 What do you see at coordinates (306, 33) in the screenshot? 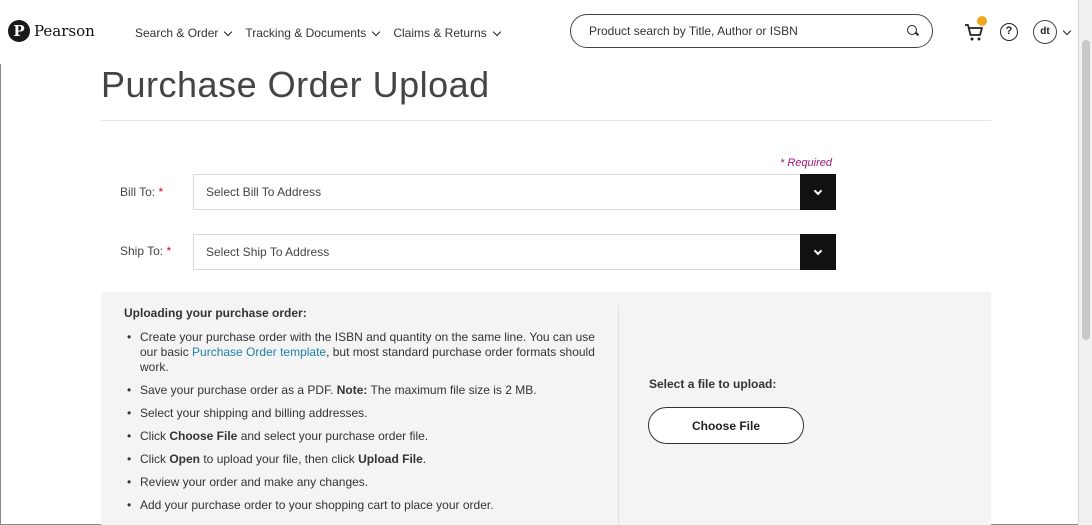
I see `nav-label: Tracking & Documents` at bounding box center [306, 33].